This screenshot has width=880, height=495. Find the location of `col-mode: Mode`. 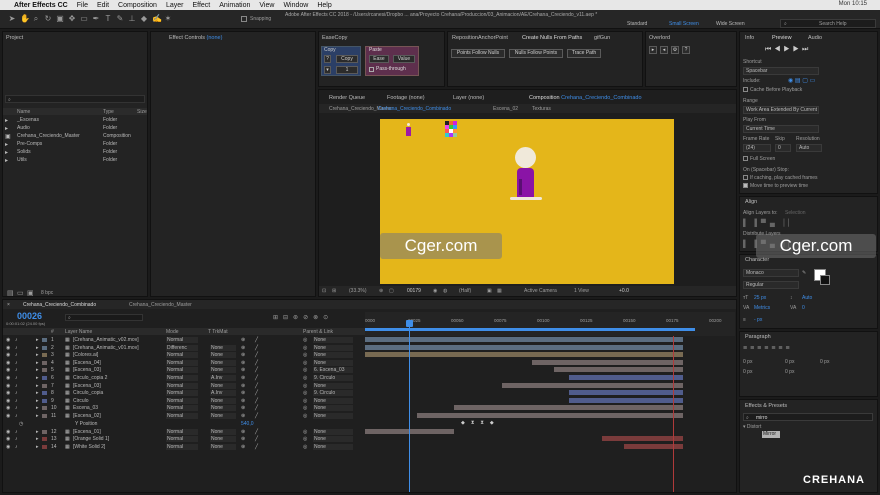

col-mode: Mode is located at coordinates (172, 332).